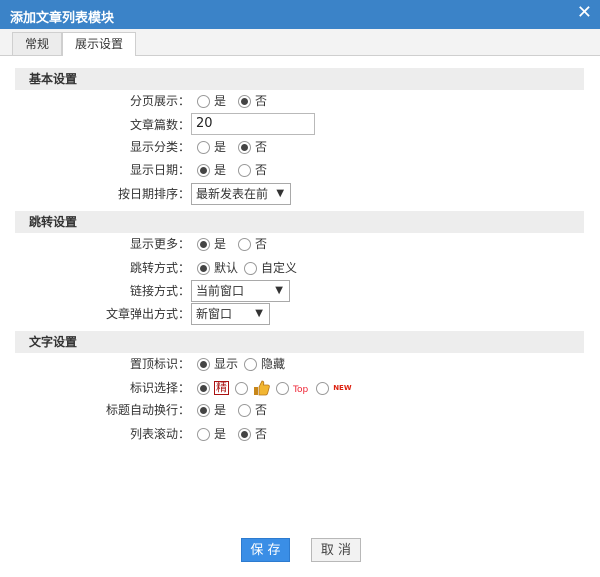 Image resolution: width=600 pixels, height=577 pixels. Describe the element at coordinates (53, 79) in the screenshot. I see `section-title: 基本设置` at that location.